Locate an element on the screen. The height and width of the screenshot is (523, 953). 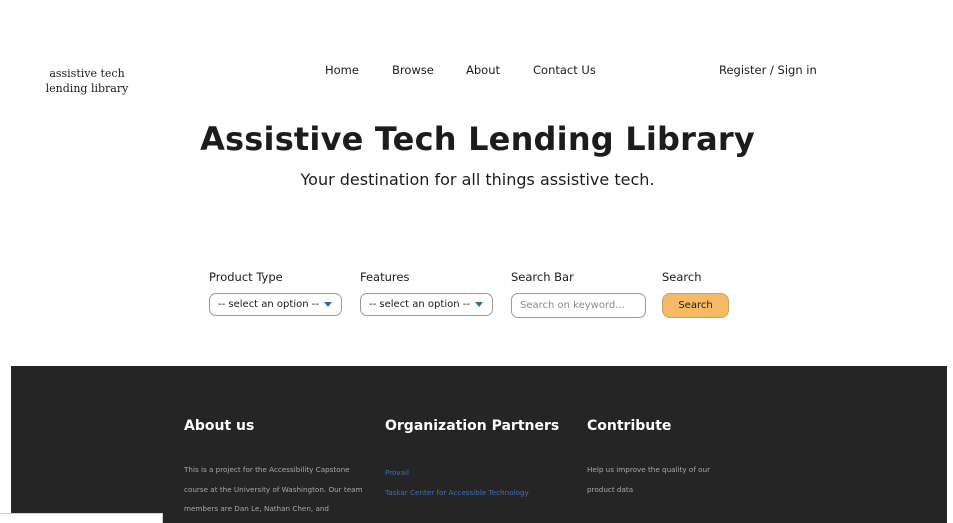
nav-contact-link: Contact Us is located at coordinates (564, 70).